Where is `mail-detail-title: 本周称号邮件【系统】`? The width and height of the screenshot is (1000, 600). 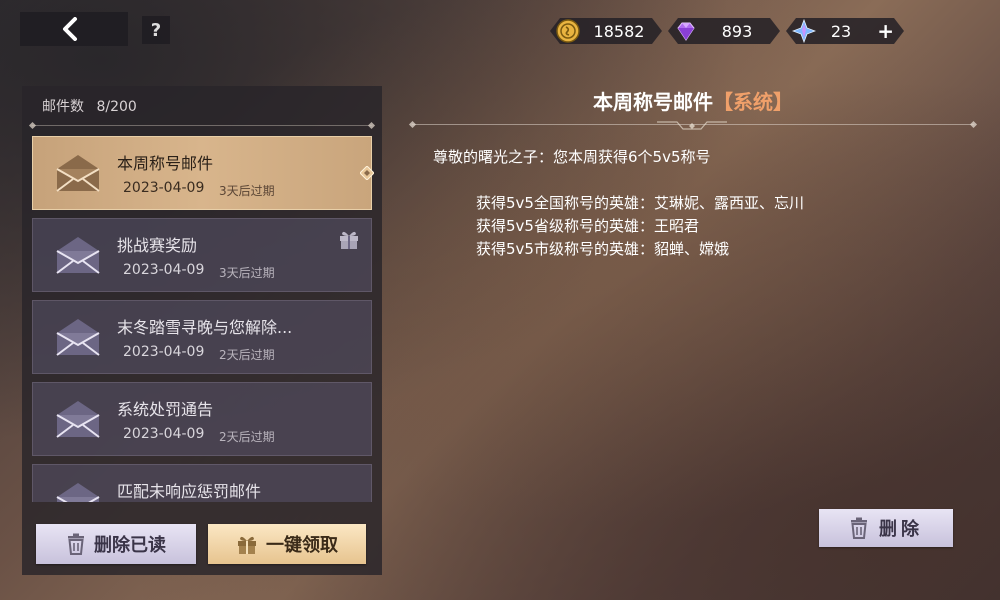 mail-detail-title: 本周称号邮件【系统】 is located at coordinates (693, 100).